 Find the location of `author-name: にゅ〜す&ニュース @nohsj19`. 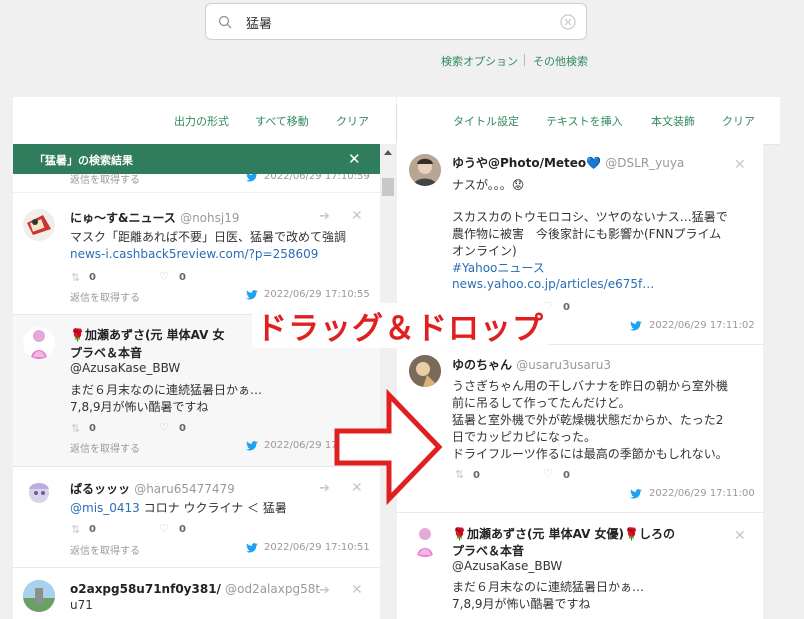

author-name: にゅ〜す&ニュース @nohsj19 is located at coordinates (154, 217).